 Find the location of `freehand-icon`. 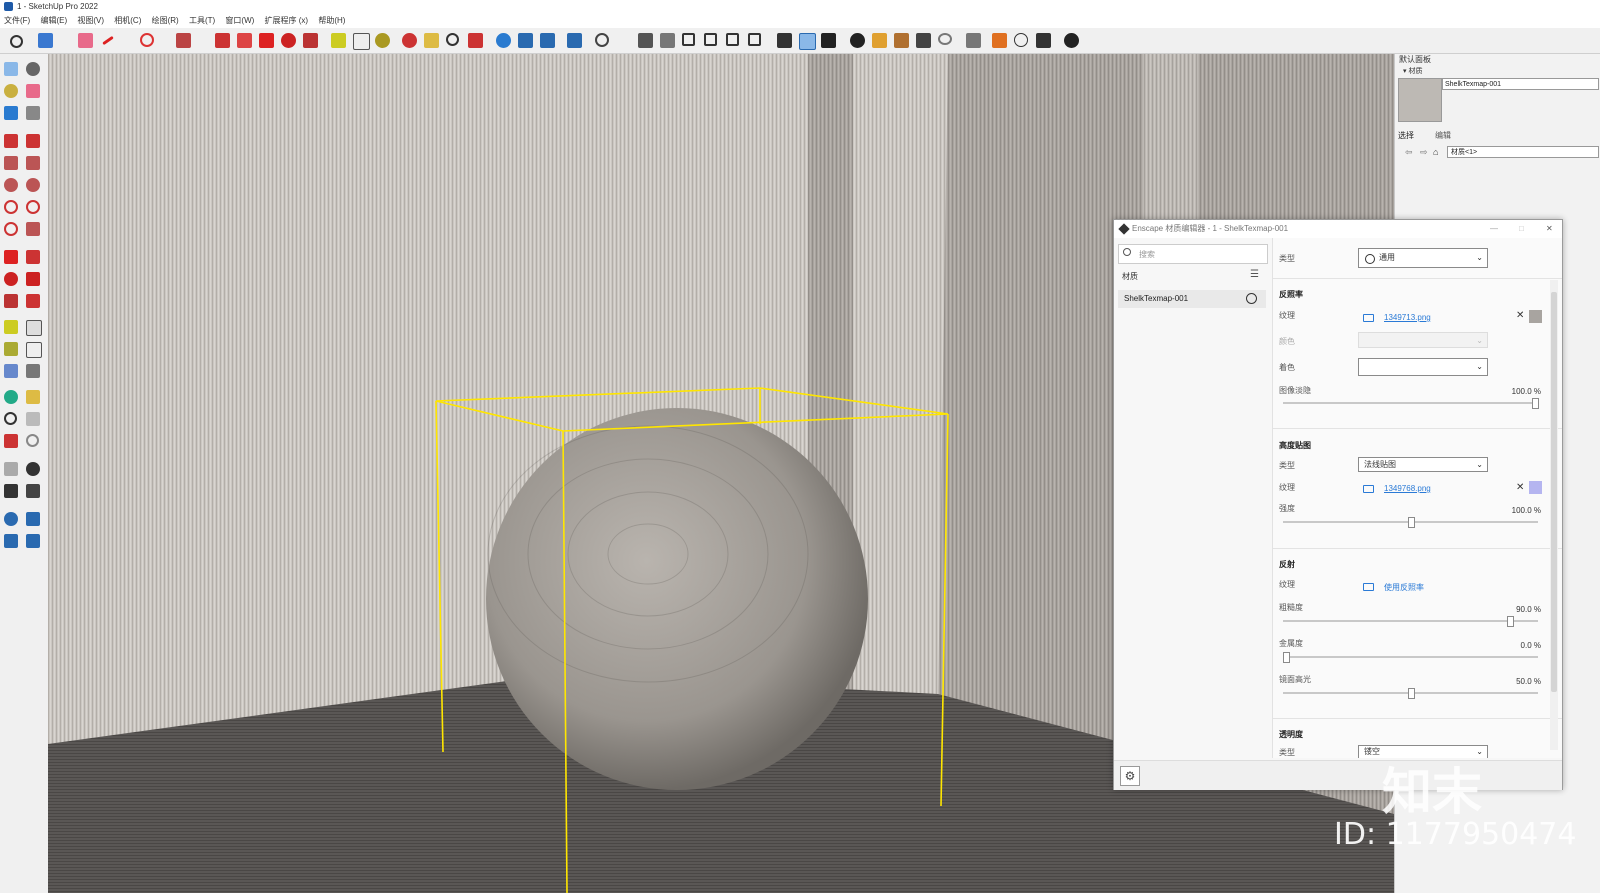

freehand-icon is located at coordinates (33, 141).